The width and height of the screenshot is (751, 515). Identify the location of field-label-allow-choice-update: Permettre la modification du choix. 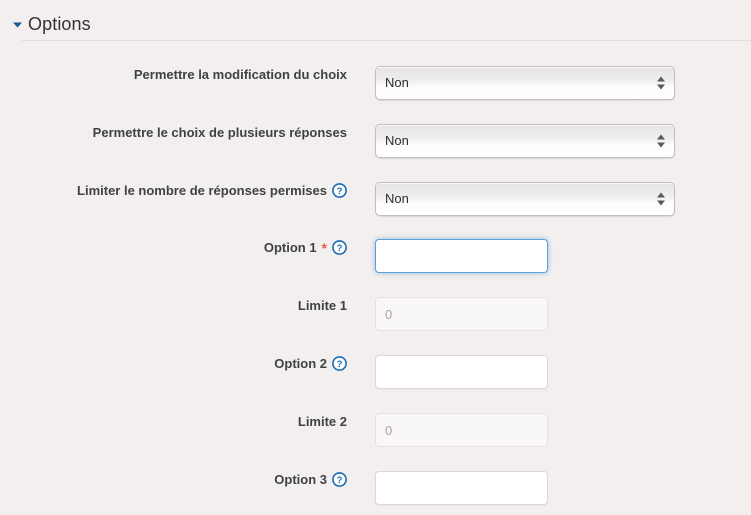
(173, 74).